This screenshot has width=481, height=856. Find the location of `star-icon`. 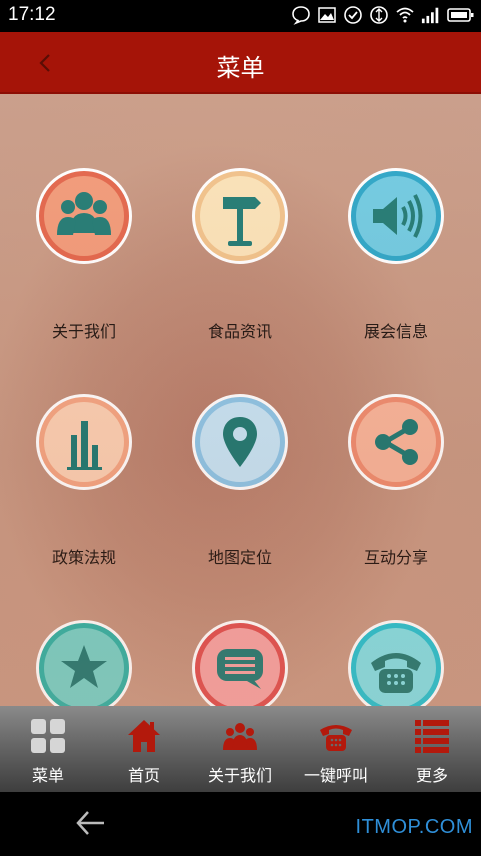

star-icon is located at coordinates (84, 666).